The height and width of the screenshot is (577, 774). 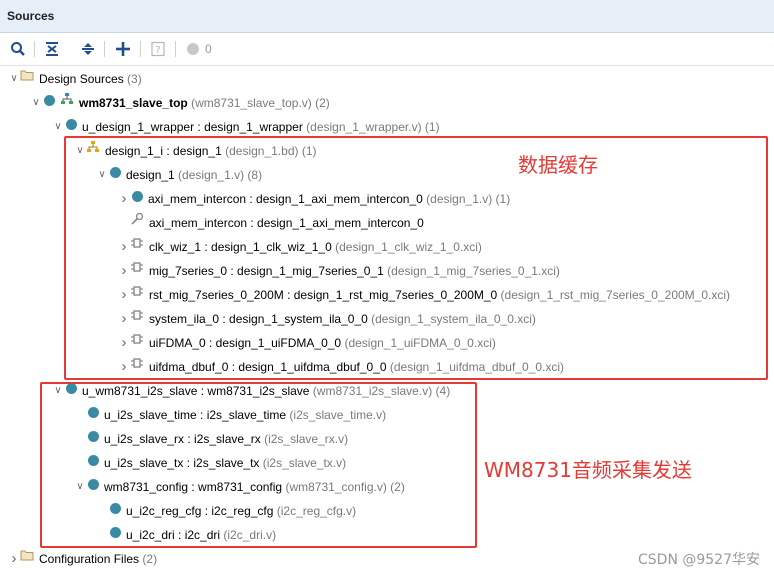 I want to click on expand-all-icon, so click(x=88, y=49).